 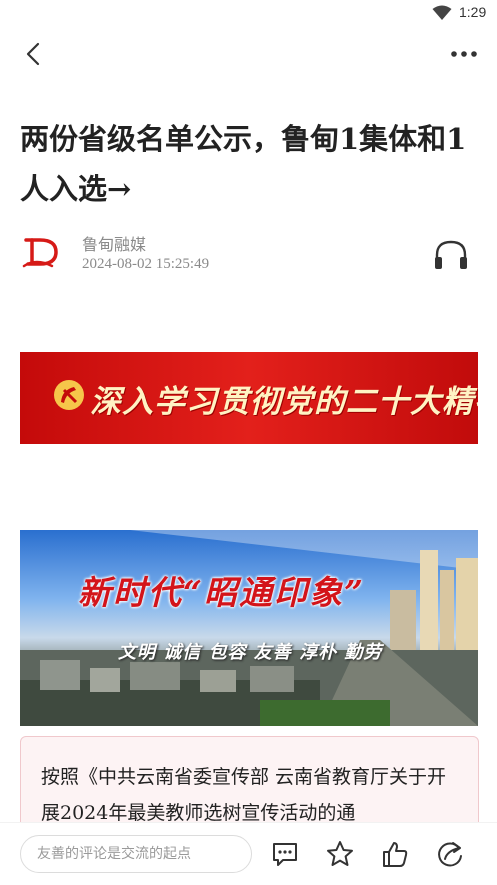 I want to click on comment-icon, so click(x=285, y=854).